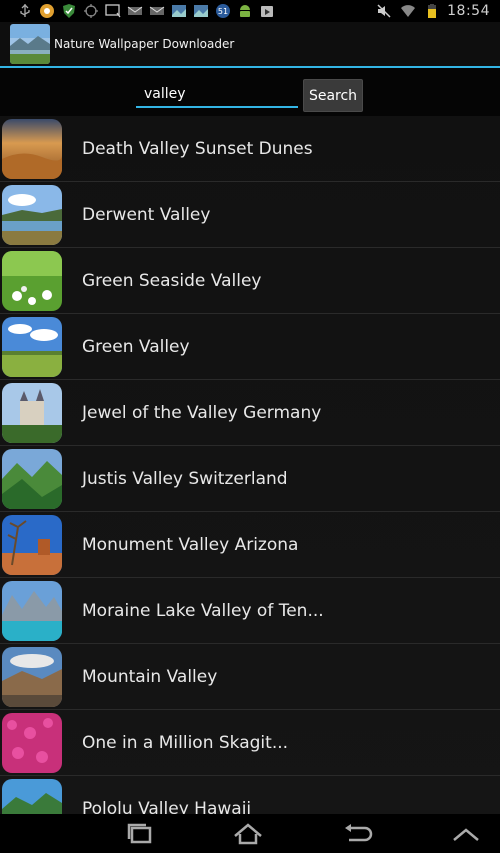 Image resolution: width=500 pixels, height=853 pixels. I want to click on gps-icon, so click(91, 11).